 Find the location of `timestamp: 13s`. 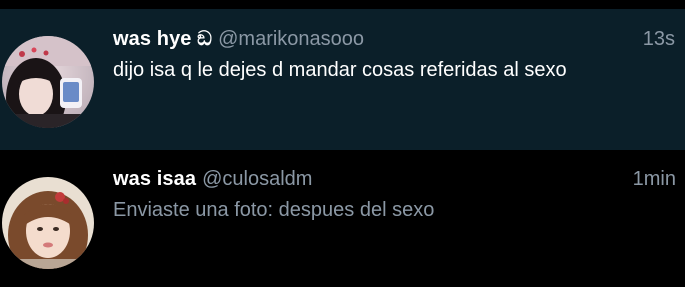

timestamp: 13s is located at coordinates (658, 39).